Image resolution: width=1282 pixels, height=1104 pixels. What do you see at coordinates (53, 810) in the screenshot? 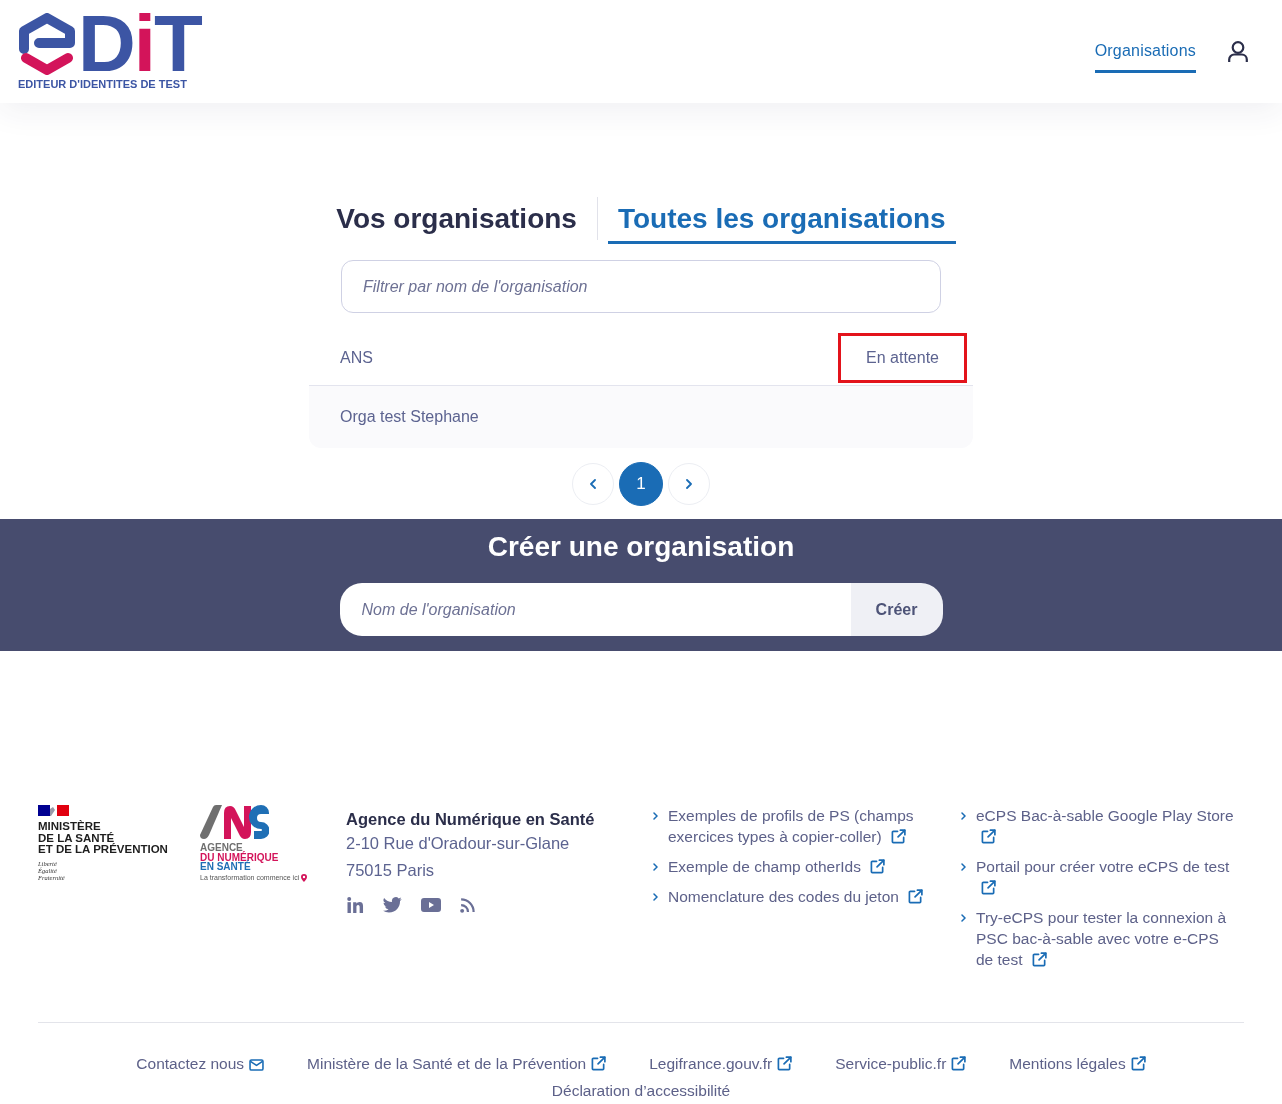
I see `flag-icon` at bounding box center [53, 810].